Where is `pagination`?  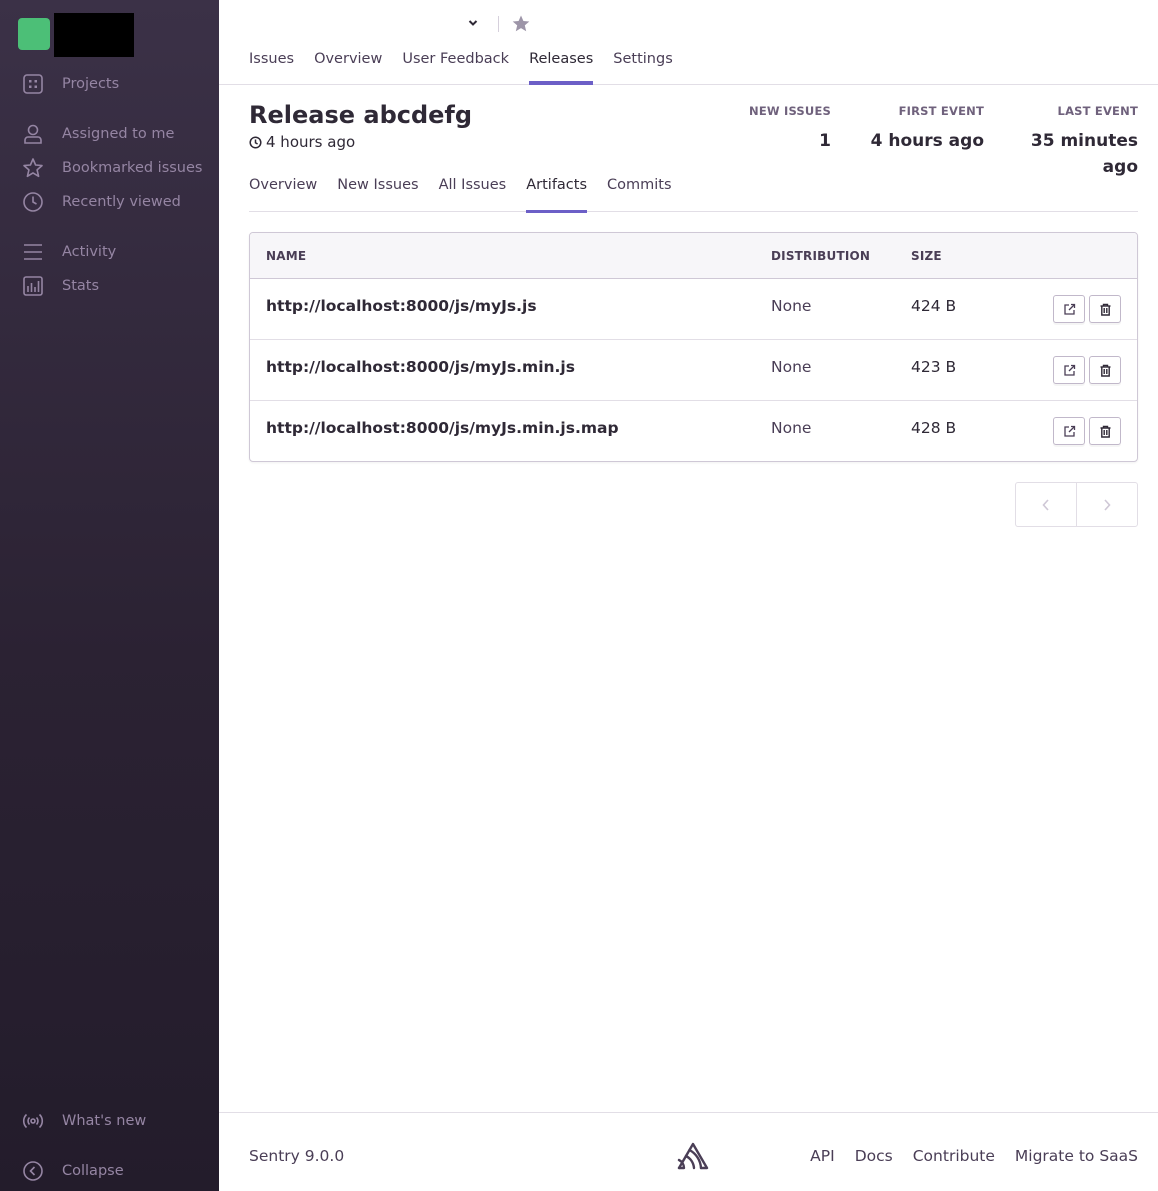
pagination is located at coordinates (1076, 504).